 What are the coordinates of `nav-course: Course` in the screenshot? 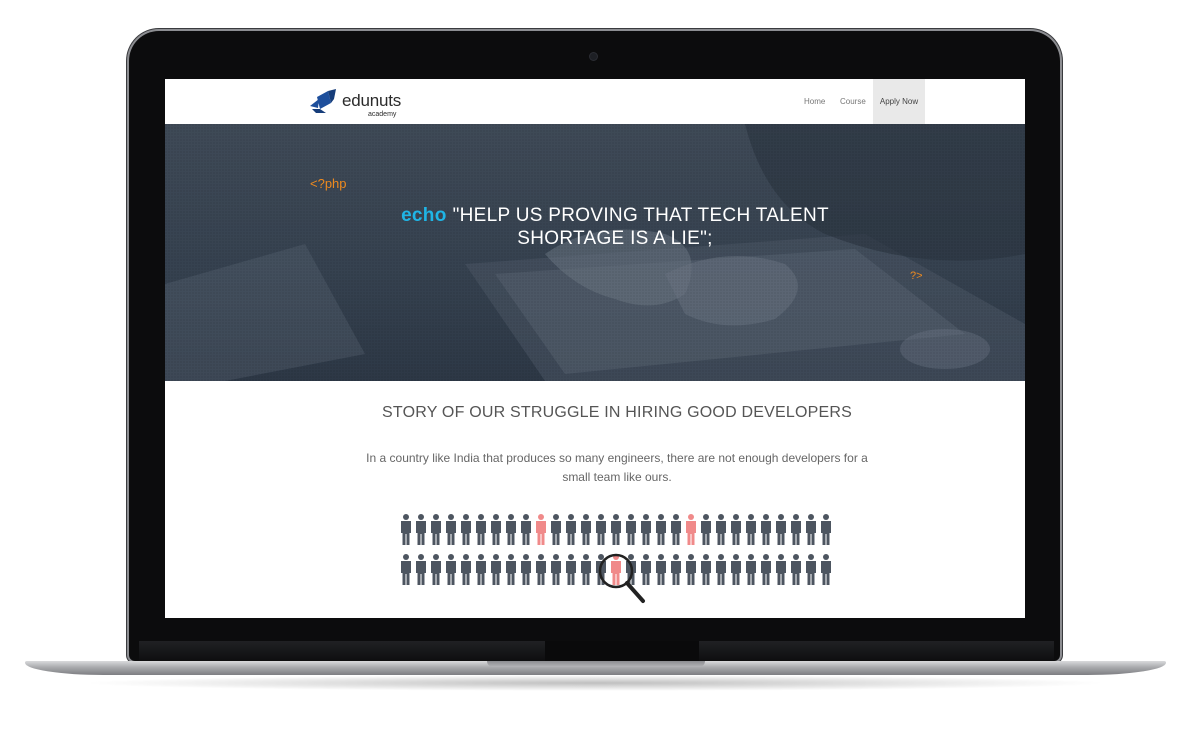 It's located at (853, 101).